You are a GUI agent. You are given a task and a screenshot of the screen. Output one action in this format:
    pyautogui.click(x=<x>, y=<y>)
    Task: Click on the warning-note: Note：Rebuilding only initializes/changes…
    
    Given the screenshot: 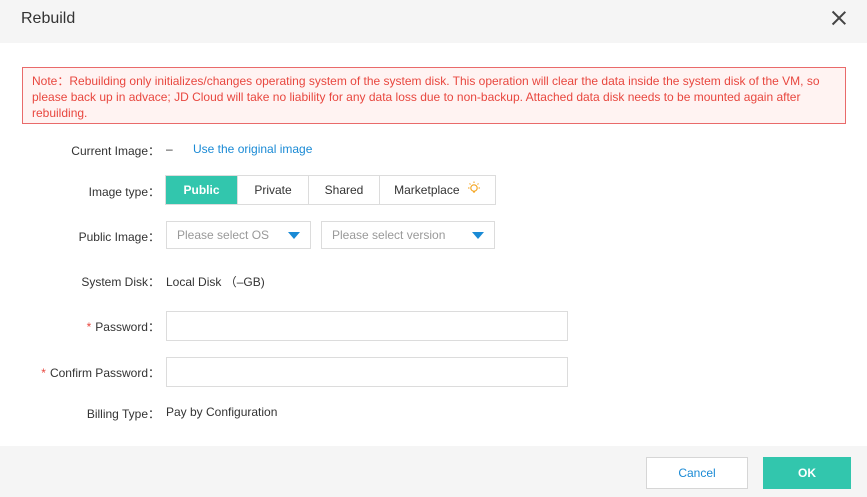 What is the action you would take?
    pyautogui.click(x=434, y=95)
    